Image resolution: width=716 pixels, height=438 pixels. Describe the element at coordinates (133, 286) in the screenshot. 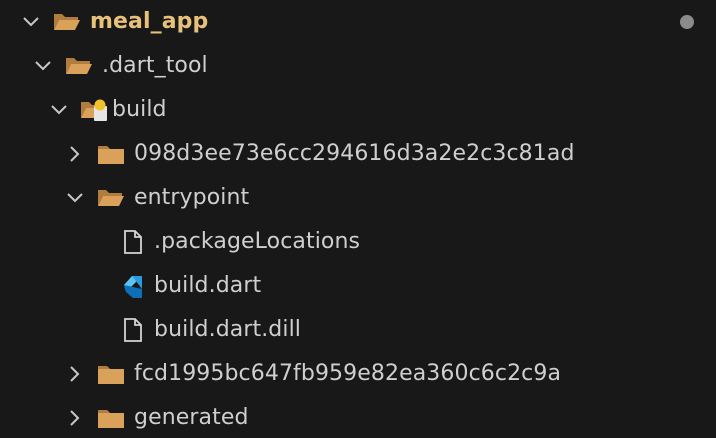

I see `dart-file-icon` at that location.